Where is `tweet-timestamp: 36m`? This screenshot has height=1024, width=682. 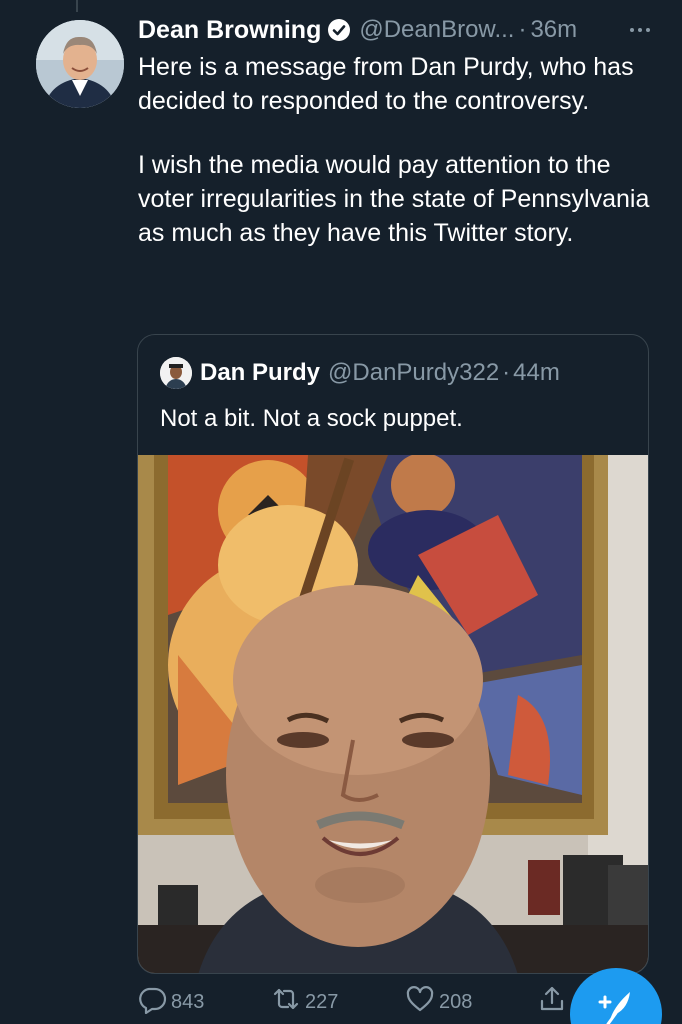
tweet-timestamp: 36m is located at coordinates (553, 30).